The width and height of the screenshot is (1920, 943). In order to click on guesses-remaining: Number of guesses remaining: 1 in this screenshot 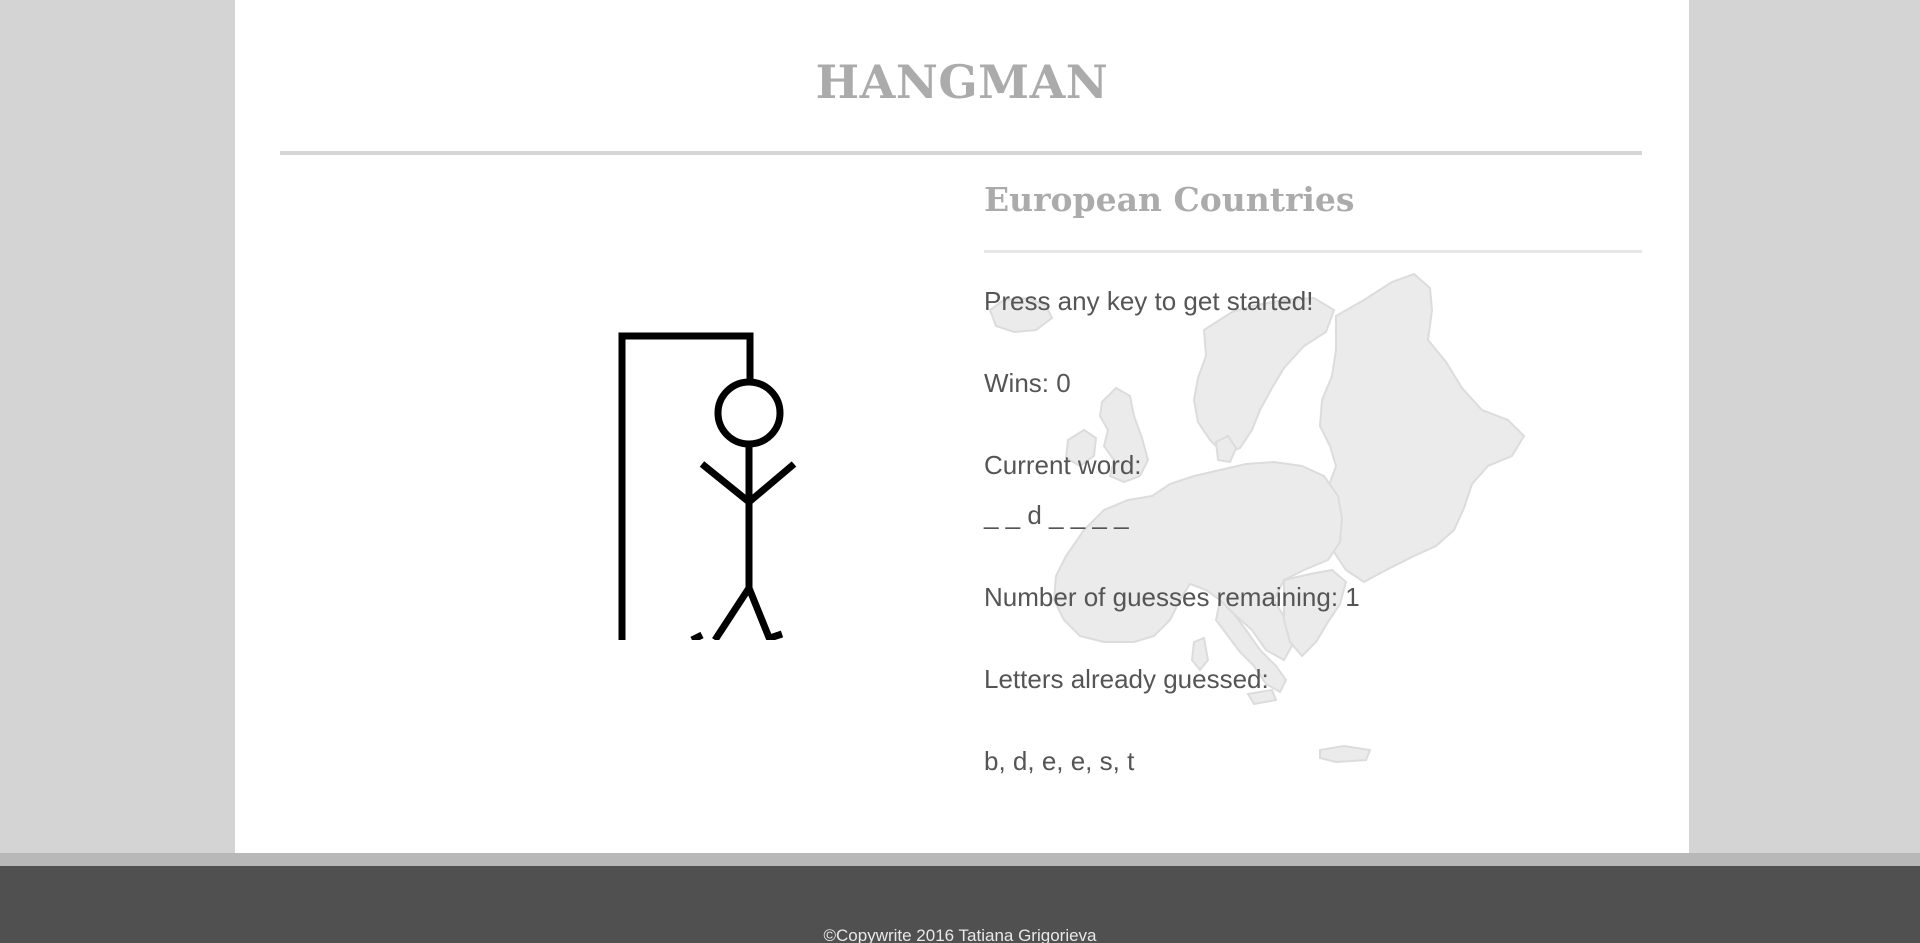, I will do `click(1172, 597)`.